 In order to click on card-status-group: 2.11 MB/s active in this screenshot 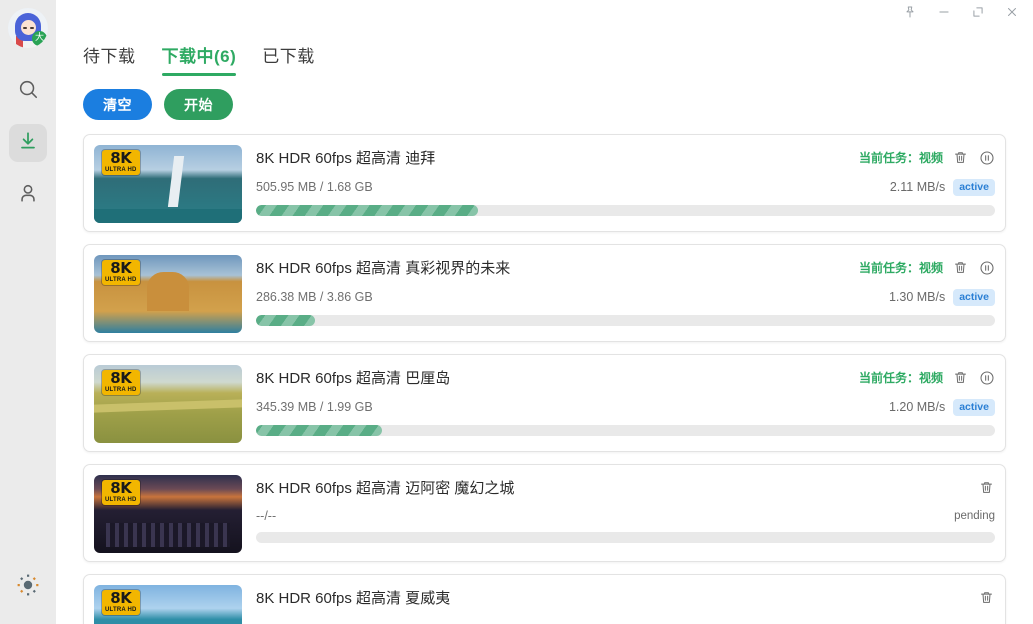, I will do `click(942, 187)`.